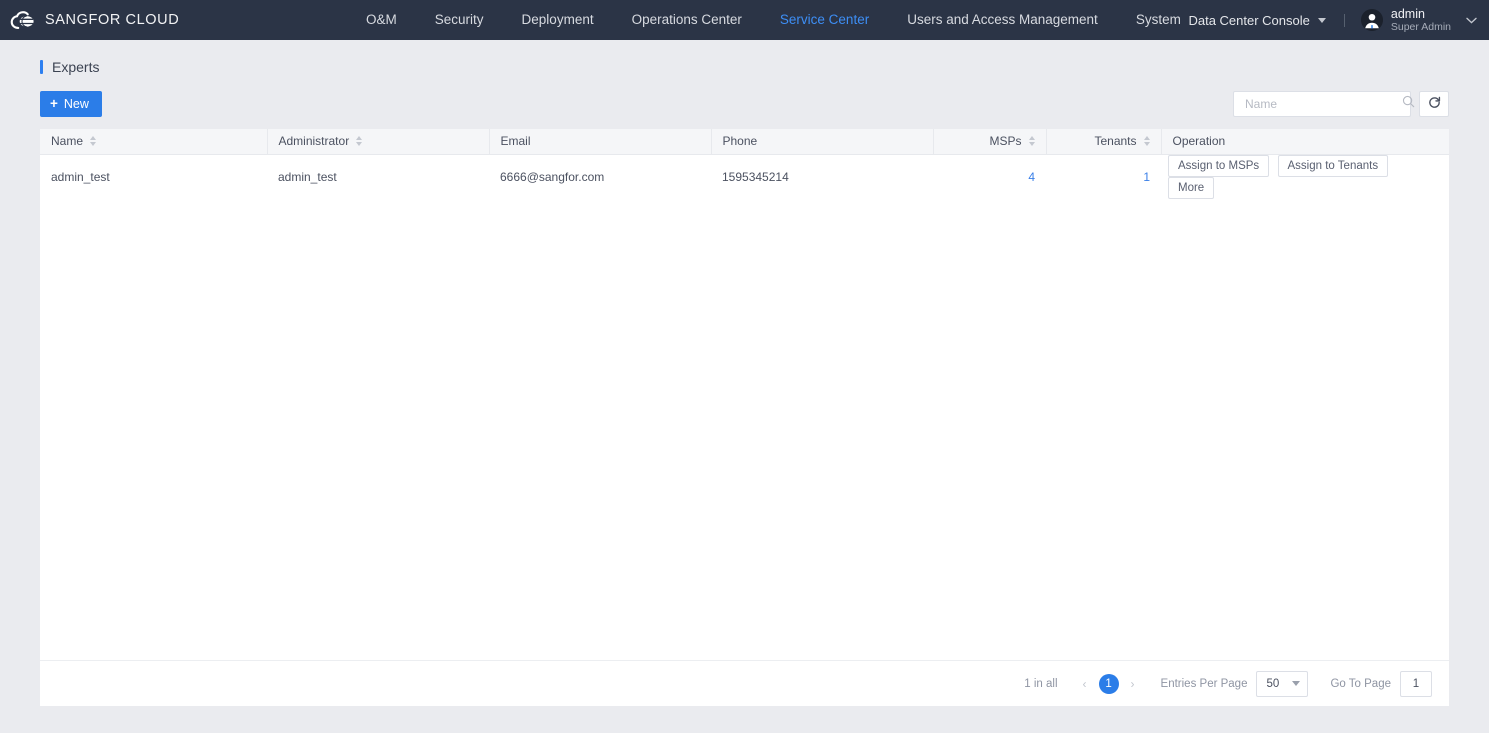 This screenshot has width=1489, height=733. I want to click on column-header-email-label: Email, so click(515, 141).